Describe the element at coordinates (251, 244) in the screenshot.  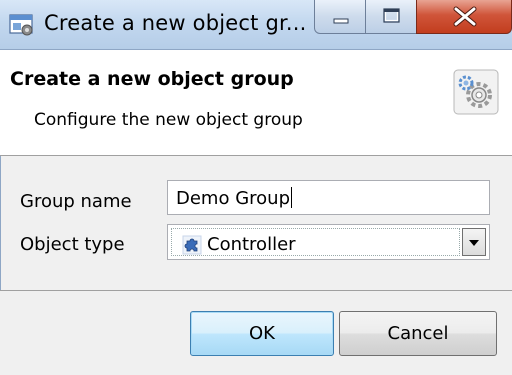
I see `object-type-value: Controller` at that location.